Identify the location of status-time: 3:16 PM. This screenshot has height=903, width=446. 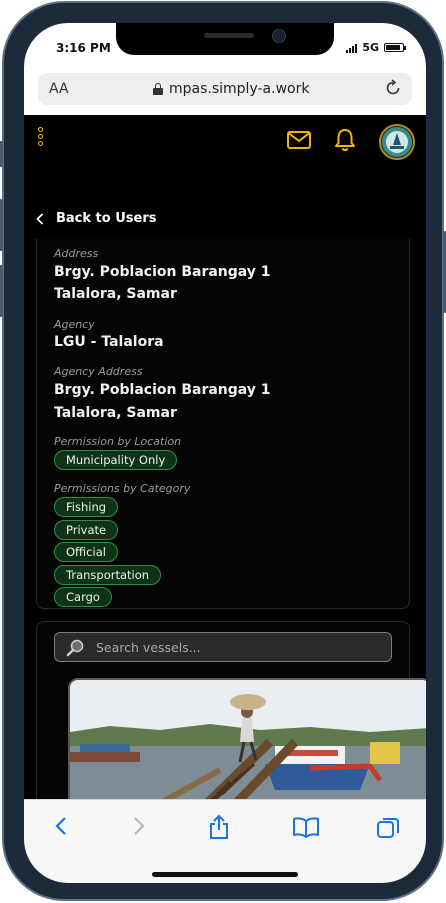
(83, 48).